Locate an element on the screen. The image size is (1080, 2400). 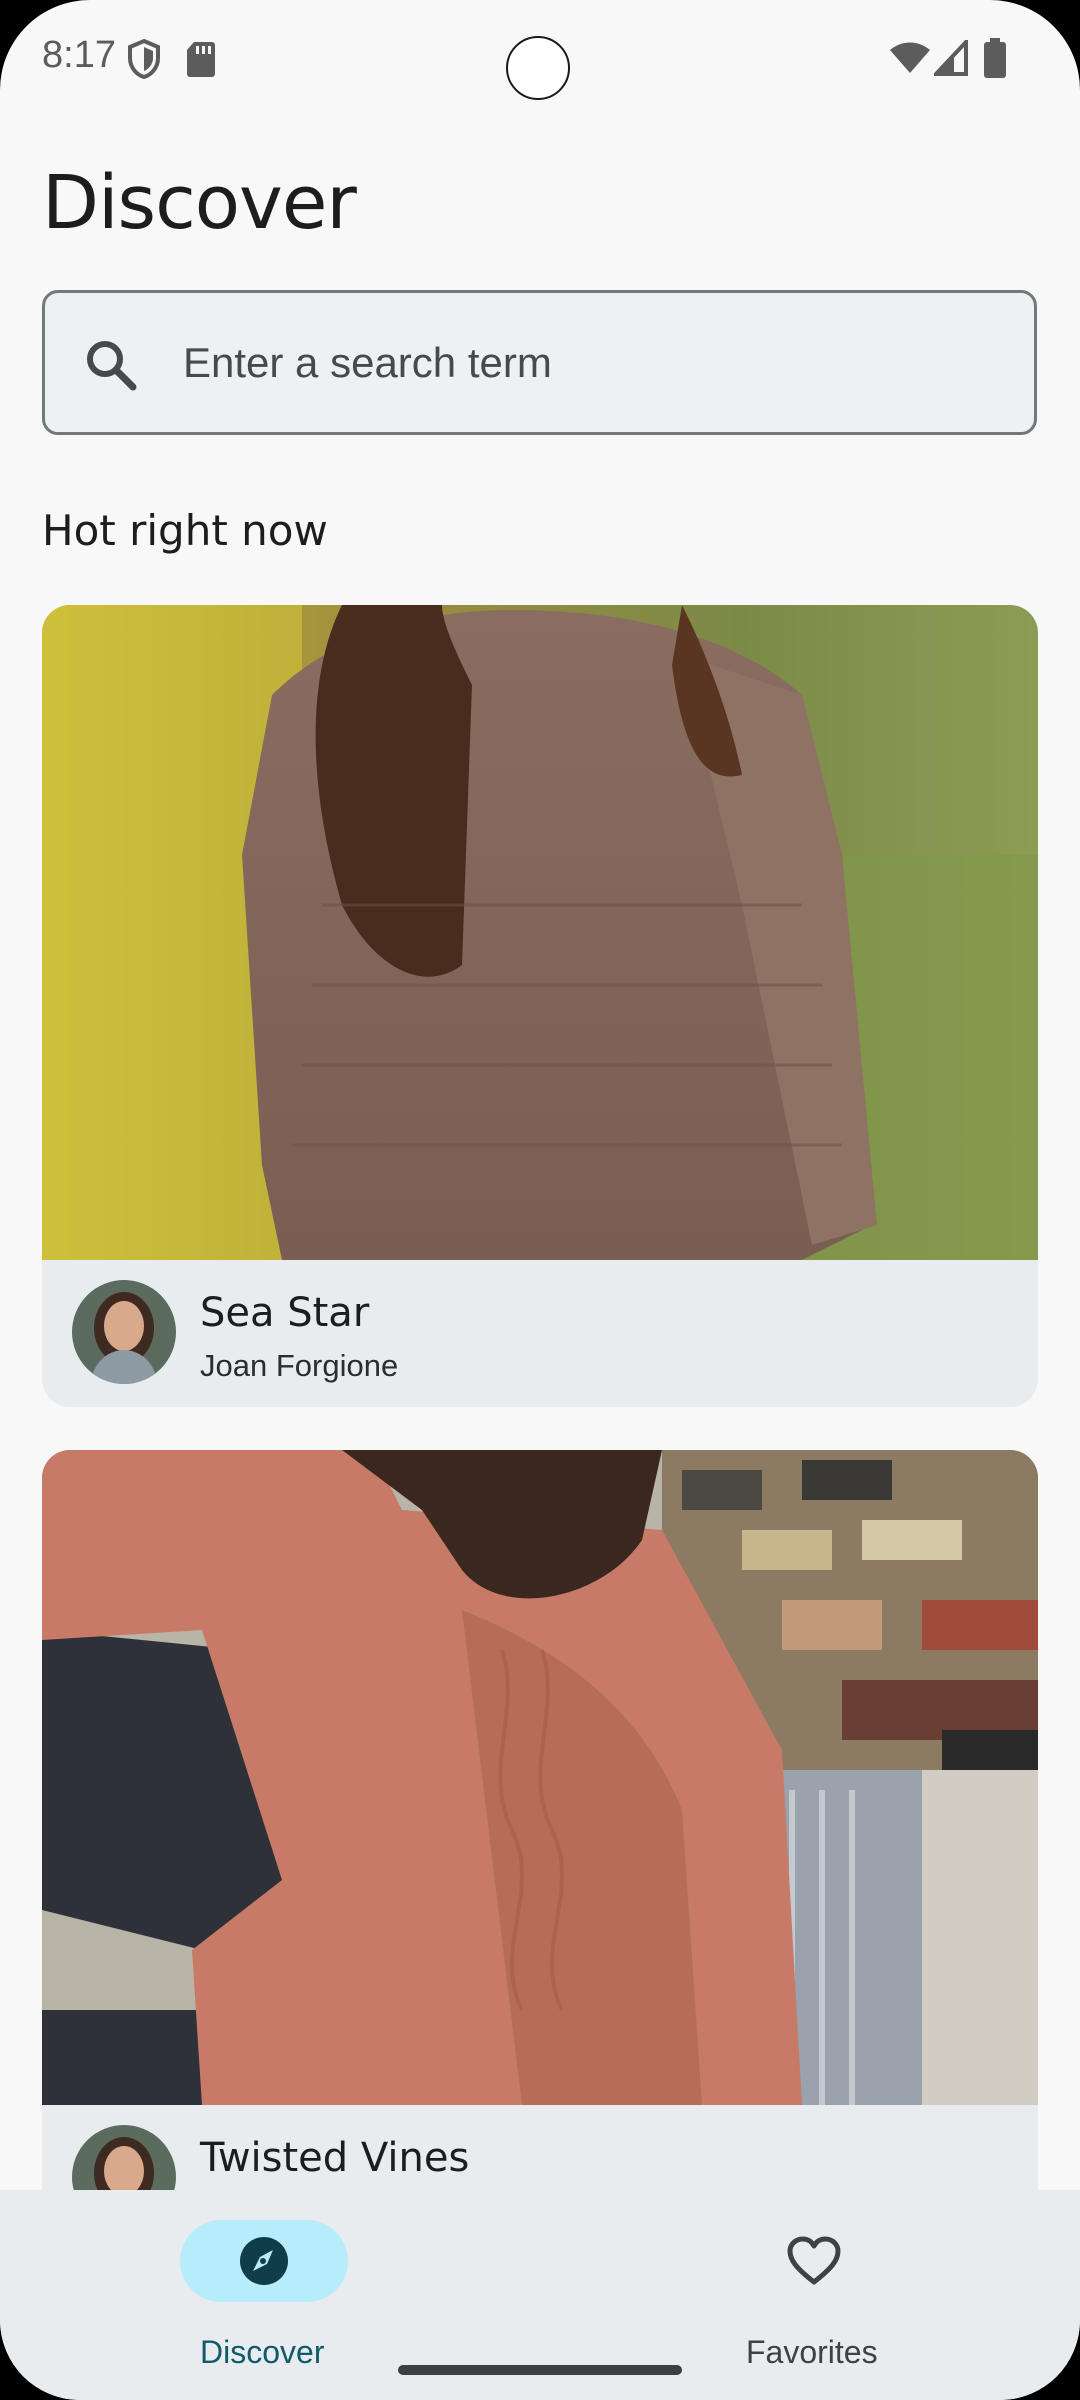
shield-icon is located at coordinates (144, 59).